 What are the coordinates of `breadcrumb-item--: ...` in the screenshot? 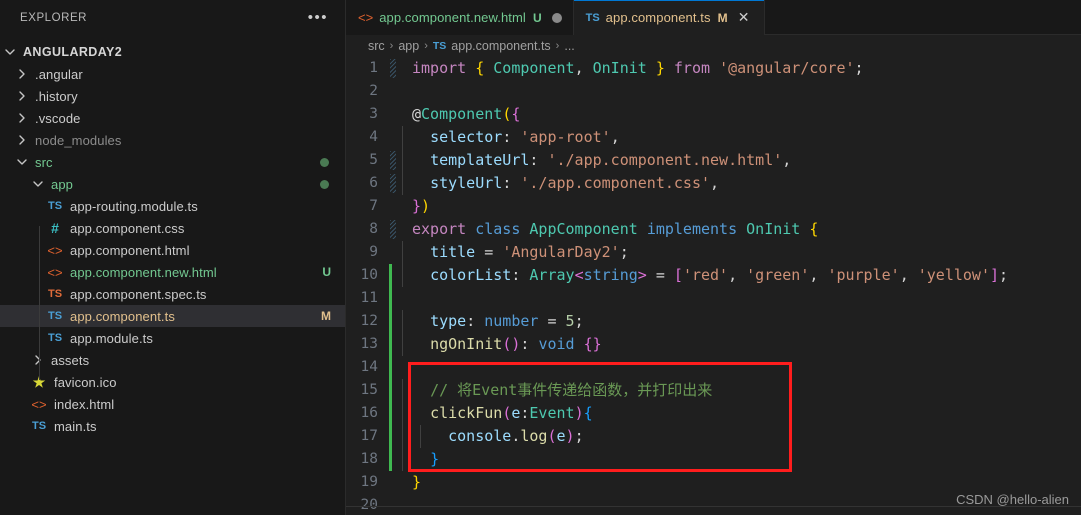 It's located at (569, 46).